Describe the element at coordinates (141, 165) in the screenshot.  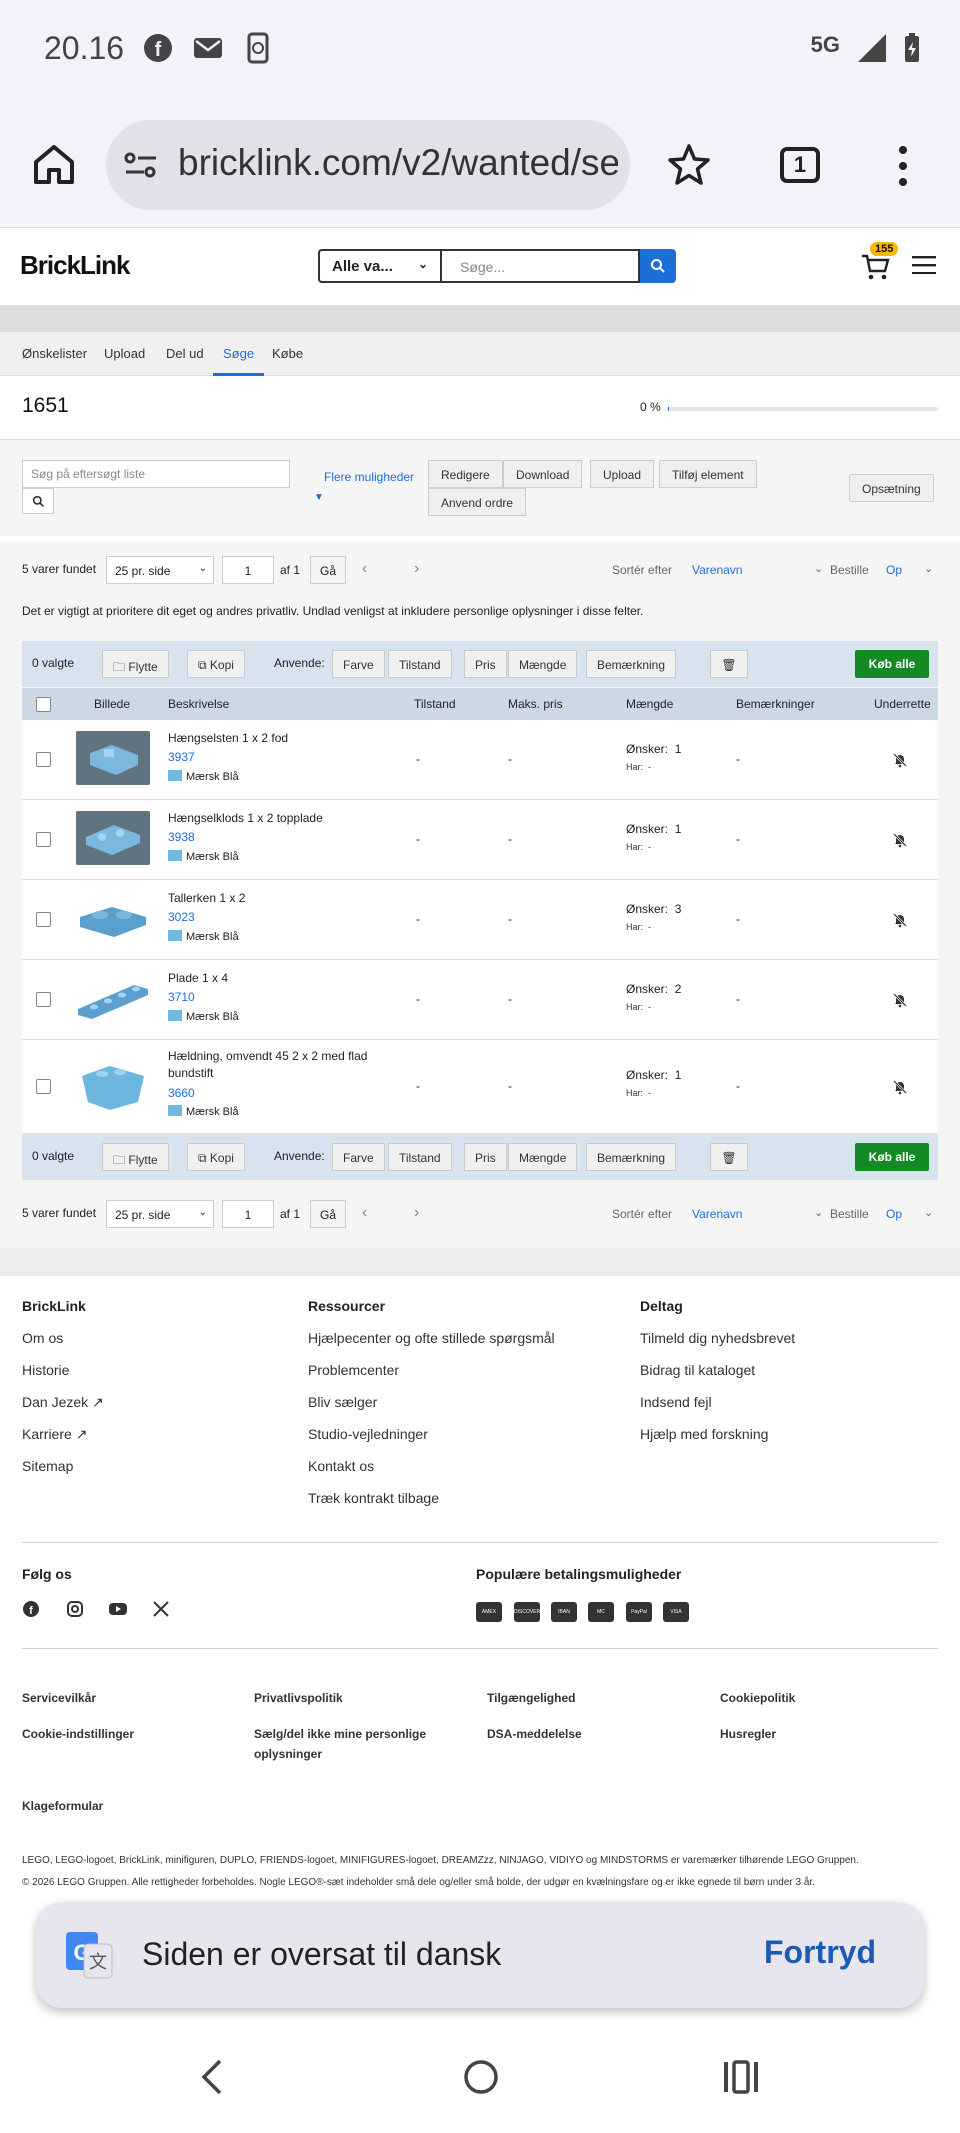
I see `site-settings-icon` at that location.